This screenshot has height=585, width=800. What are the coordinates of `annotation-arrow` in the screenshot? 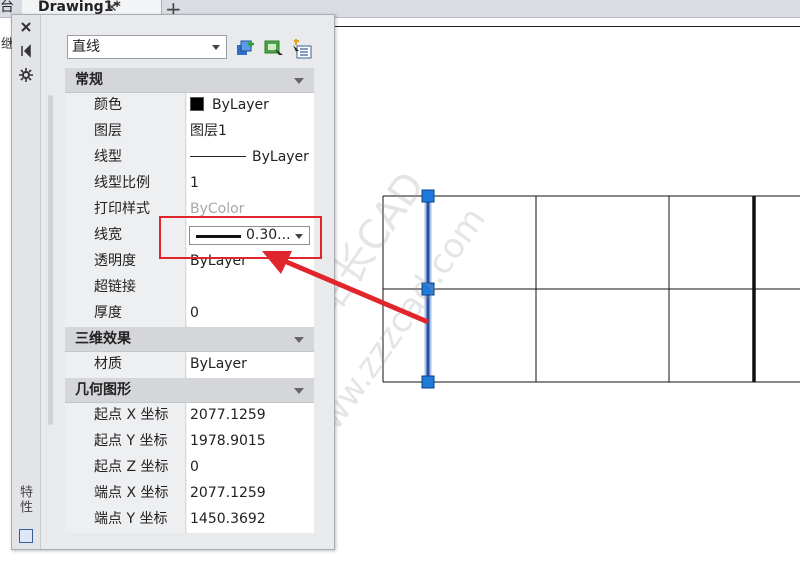 It's located at (345, 288).